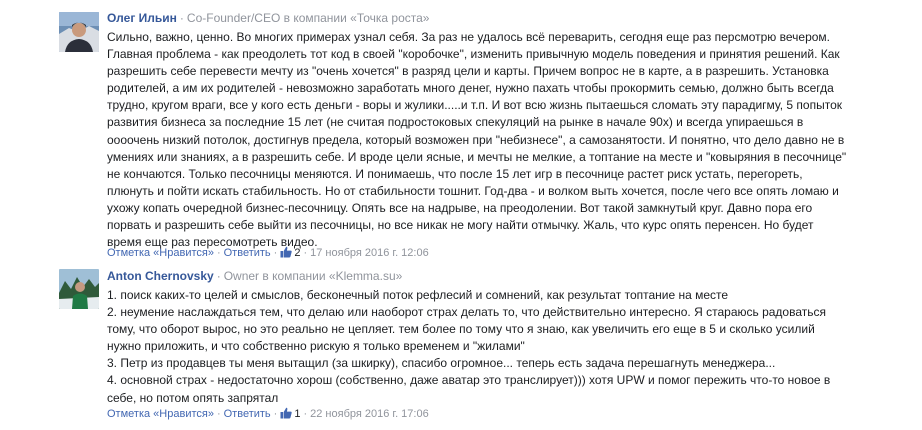 The image size is (922, 430). I want to click on author-role: Owner в компании «Klemma.su», so click(313, 276).